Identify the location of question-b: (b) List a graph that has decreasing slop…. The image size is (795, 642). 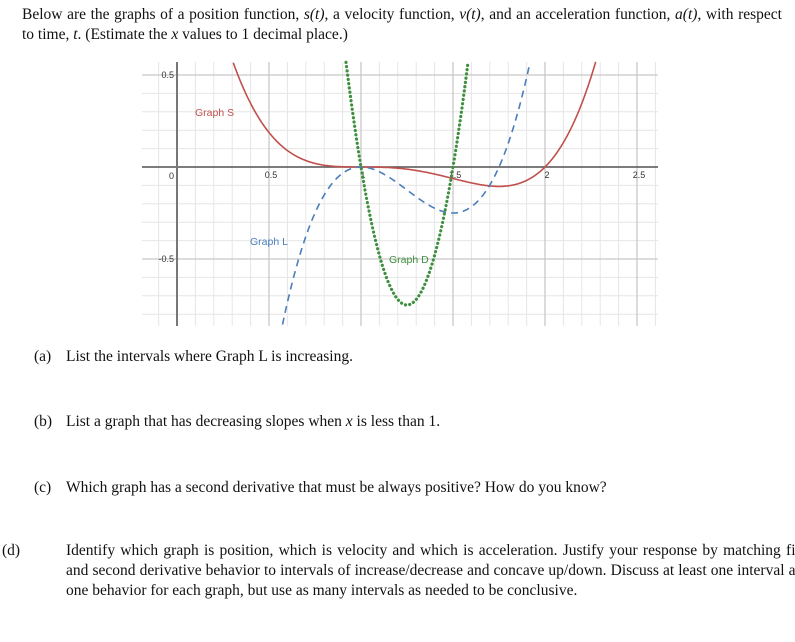
(406, 422).